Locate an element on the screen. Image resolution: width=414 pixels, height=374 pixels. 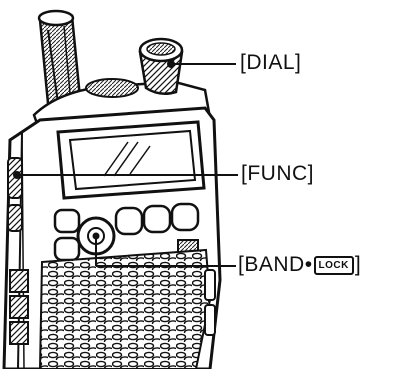
dial-knob is located at coordinates (161, 66).